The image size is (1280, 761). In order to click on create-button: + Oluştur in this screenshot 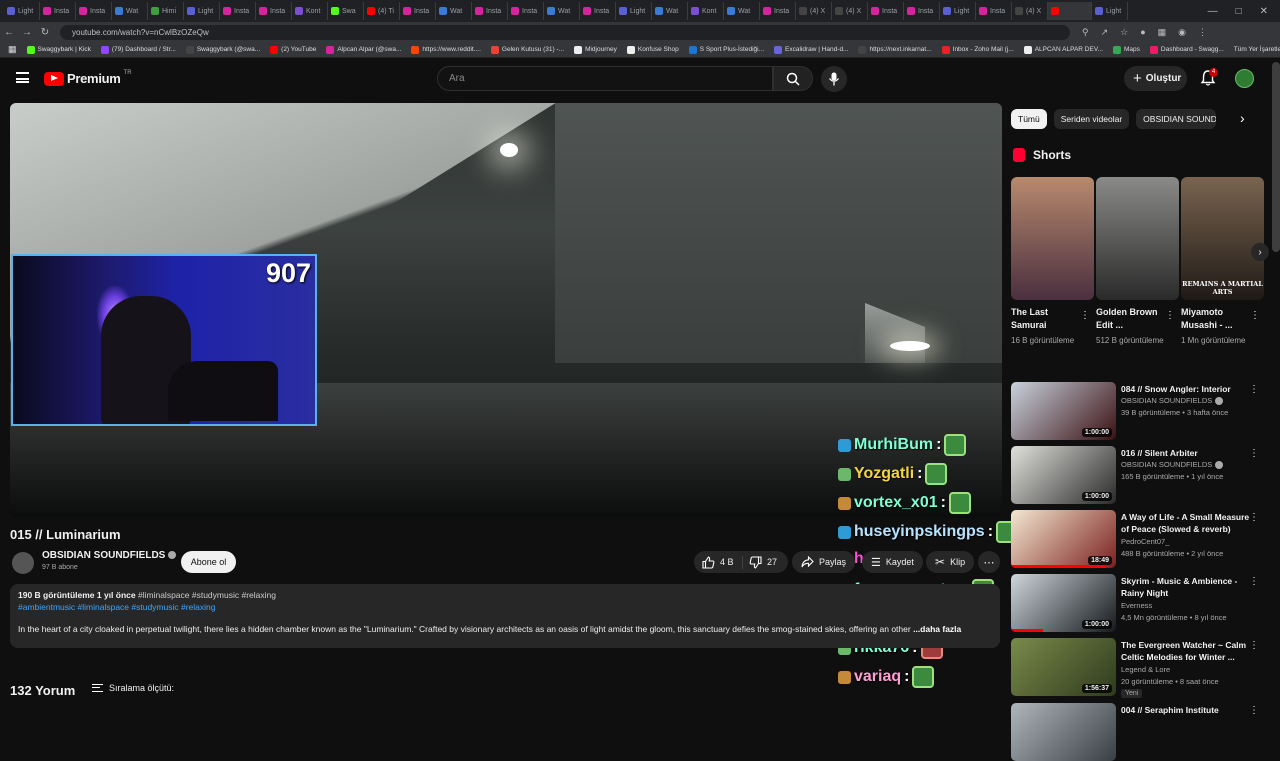, I will do `click(1155, 78)`.